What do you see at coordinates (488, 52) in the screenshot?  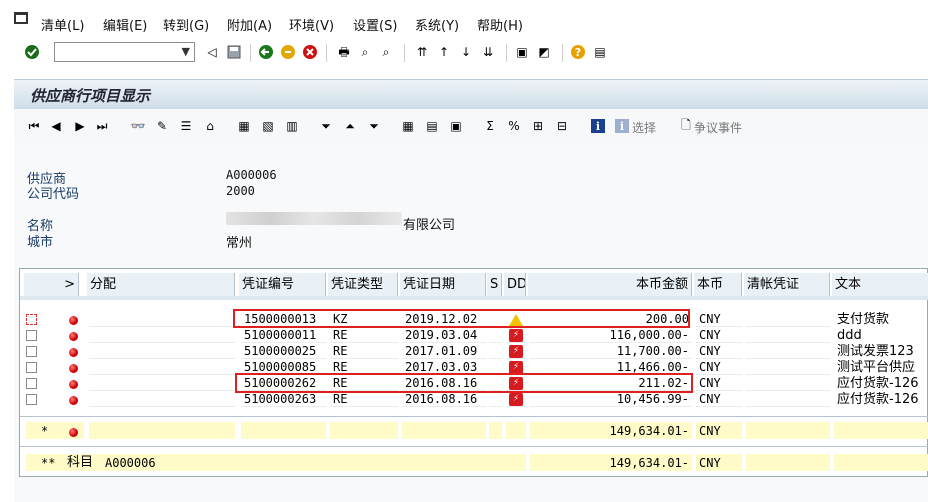 I see `last-page-icon: ⇊` at bounding box center [488, 52].